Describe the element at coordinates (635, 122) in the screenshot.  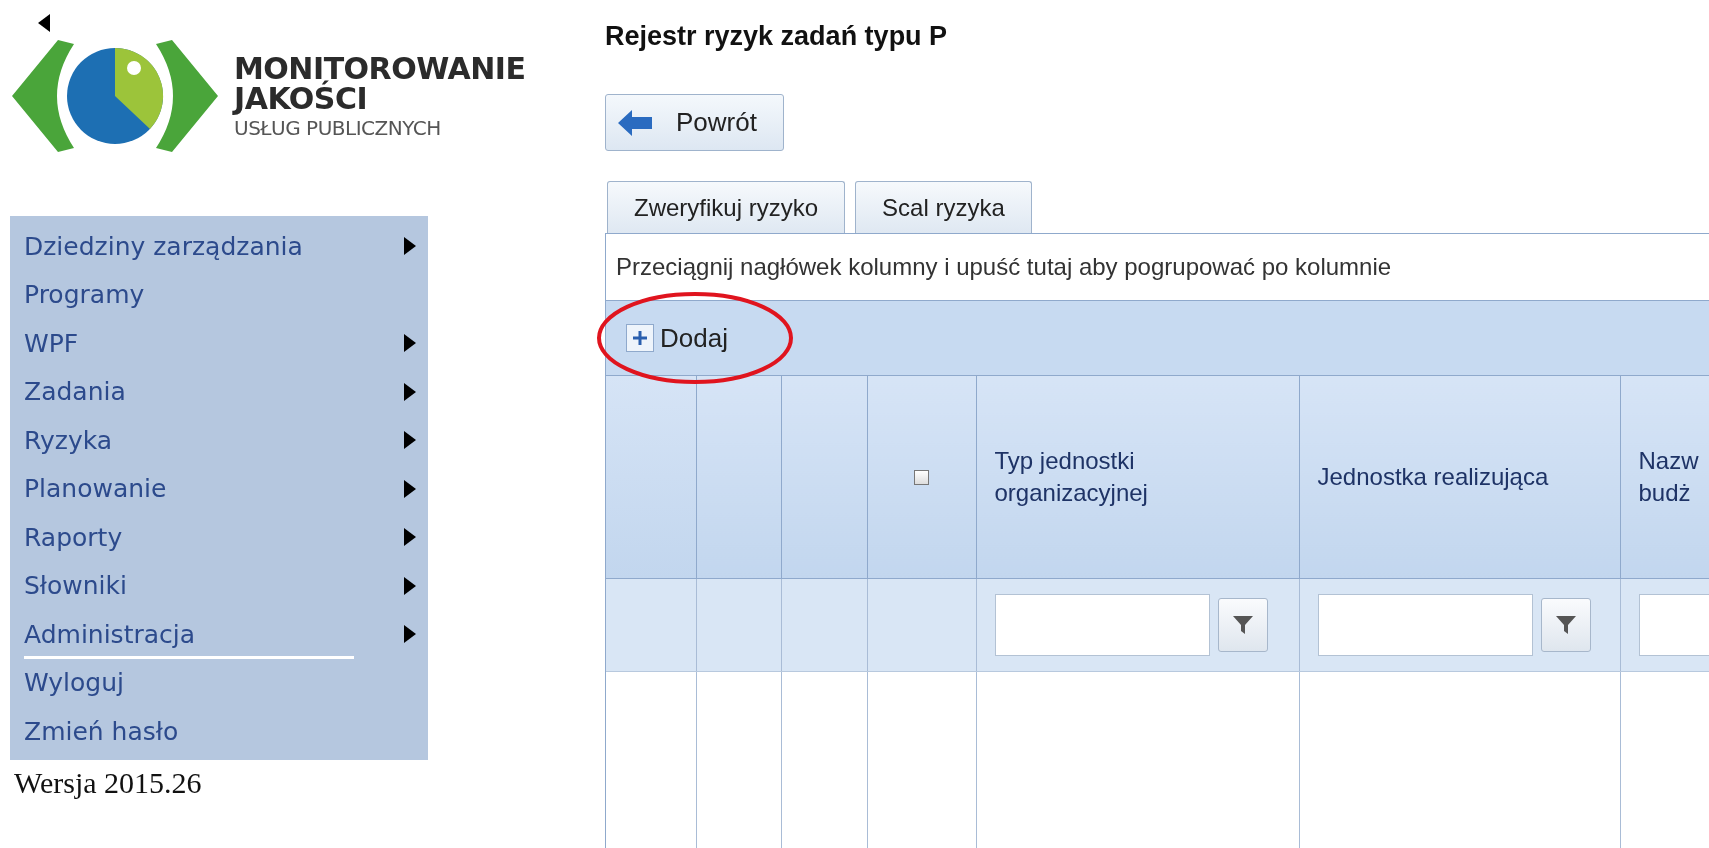
I see `back-arrow-icon` at that location.